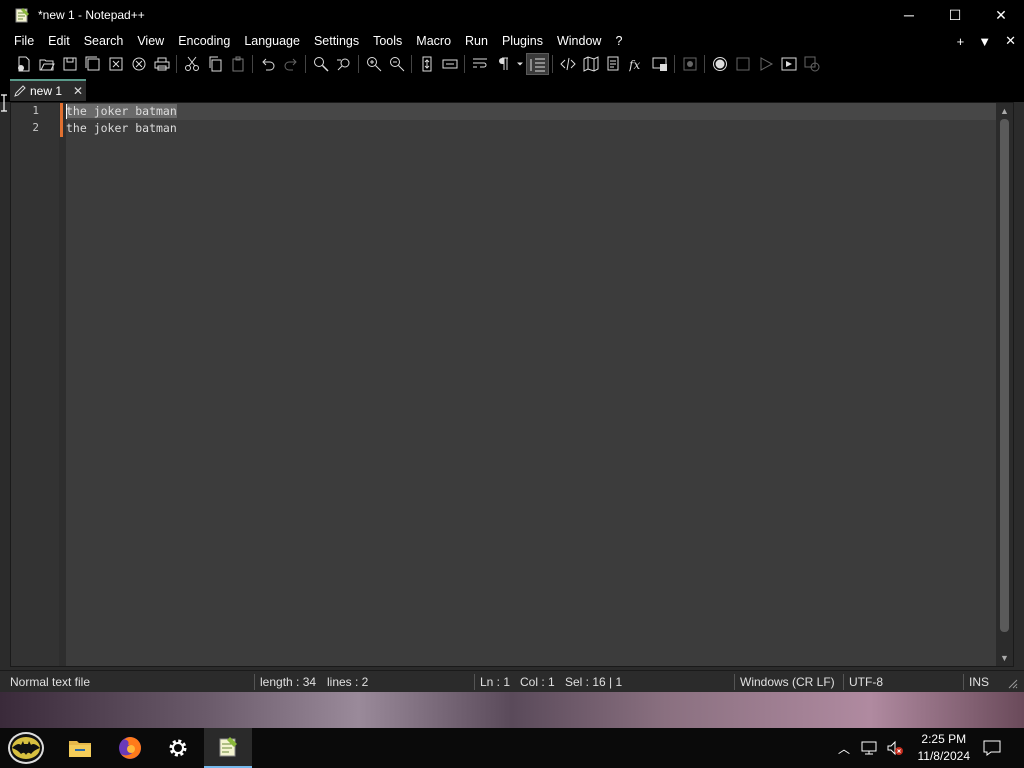 The image size is (1024, 768). What do you see at coordinates (590, 64) in the screenshot?
I see `document-map-icon` at bounding box center [590, 64].